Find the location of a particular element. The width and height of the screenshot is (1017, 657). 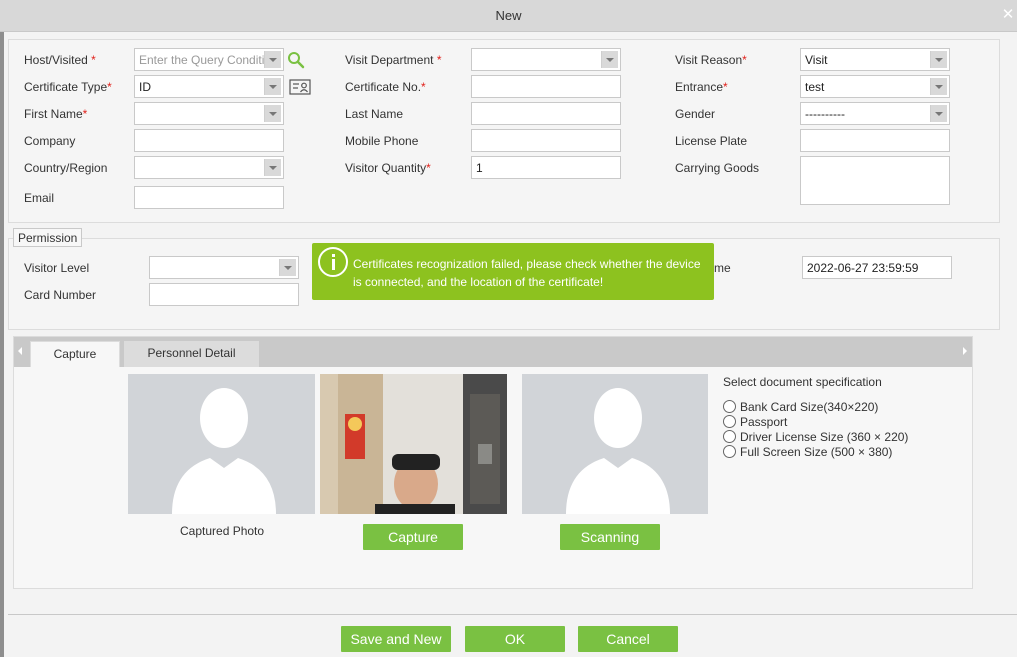

ok-button: OK is located at coordinates (515, 639).